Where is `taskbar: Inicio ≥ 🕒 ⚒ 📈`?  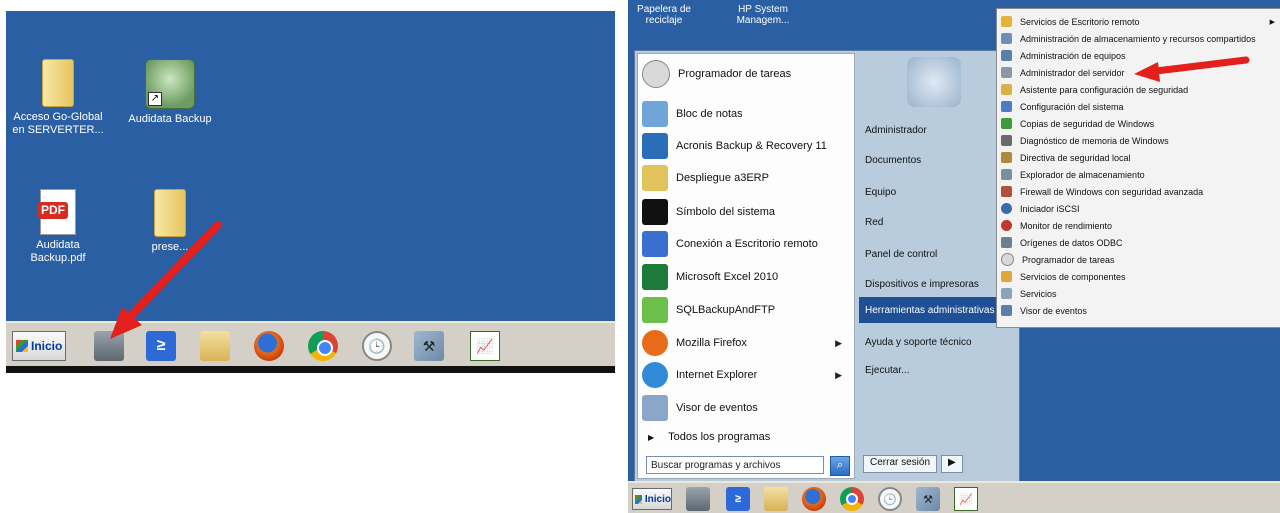 taskbar: Inicio ≥ 🕒 ⚒ 📈 is located at coordinates (310, 347).